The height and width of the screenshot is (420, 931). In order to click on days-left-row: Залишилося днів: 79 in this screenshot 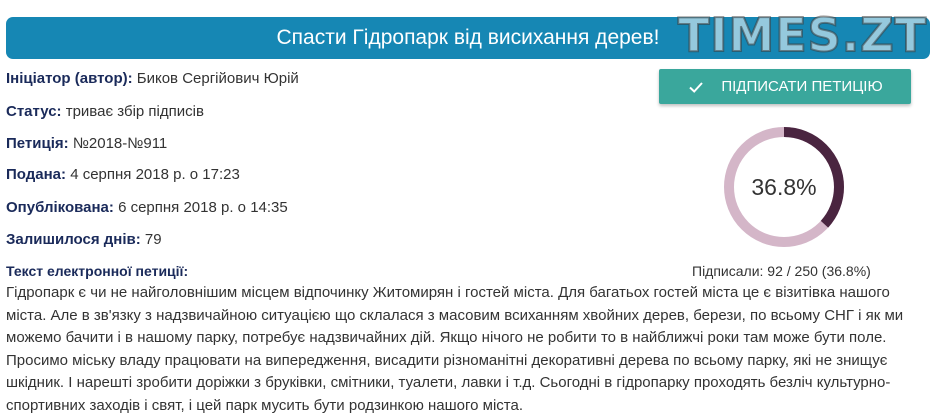, I will do `click(84, 239)`.